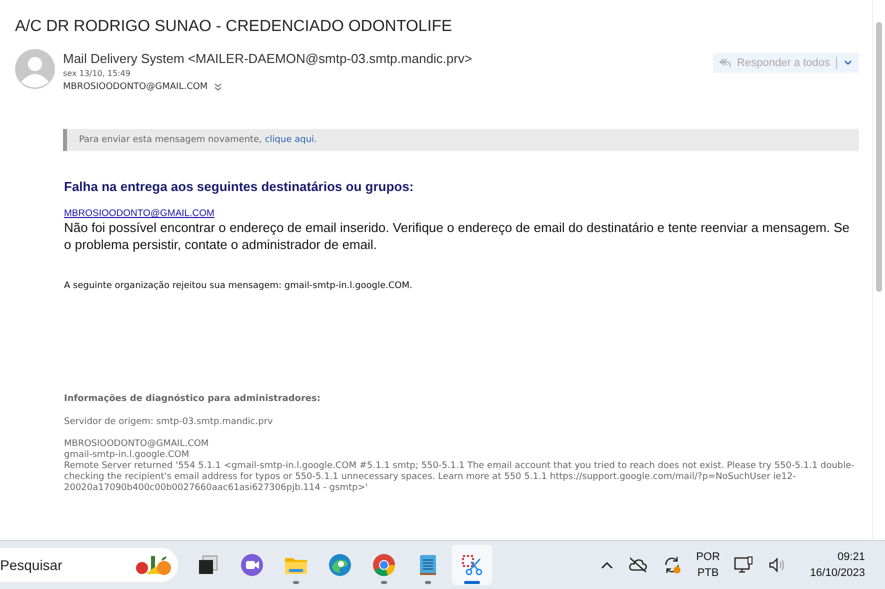 The height and width of the screenshot is (589, 885). What do you see at coordinates (239, 286) in the screenshot?
I see `rejection-note: A seguinte organização rejeitou sua mensagem: gmail-smtp-in.l.google.COM.` at bounding box center [239, 286].